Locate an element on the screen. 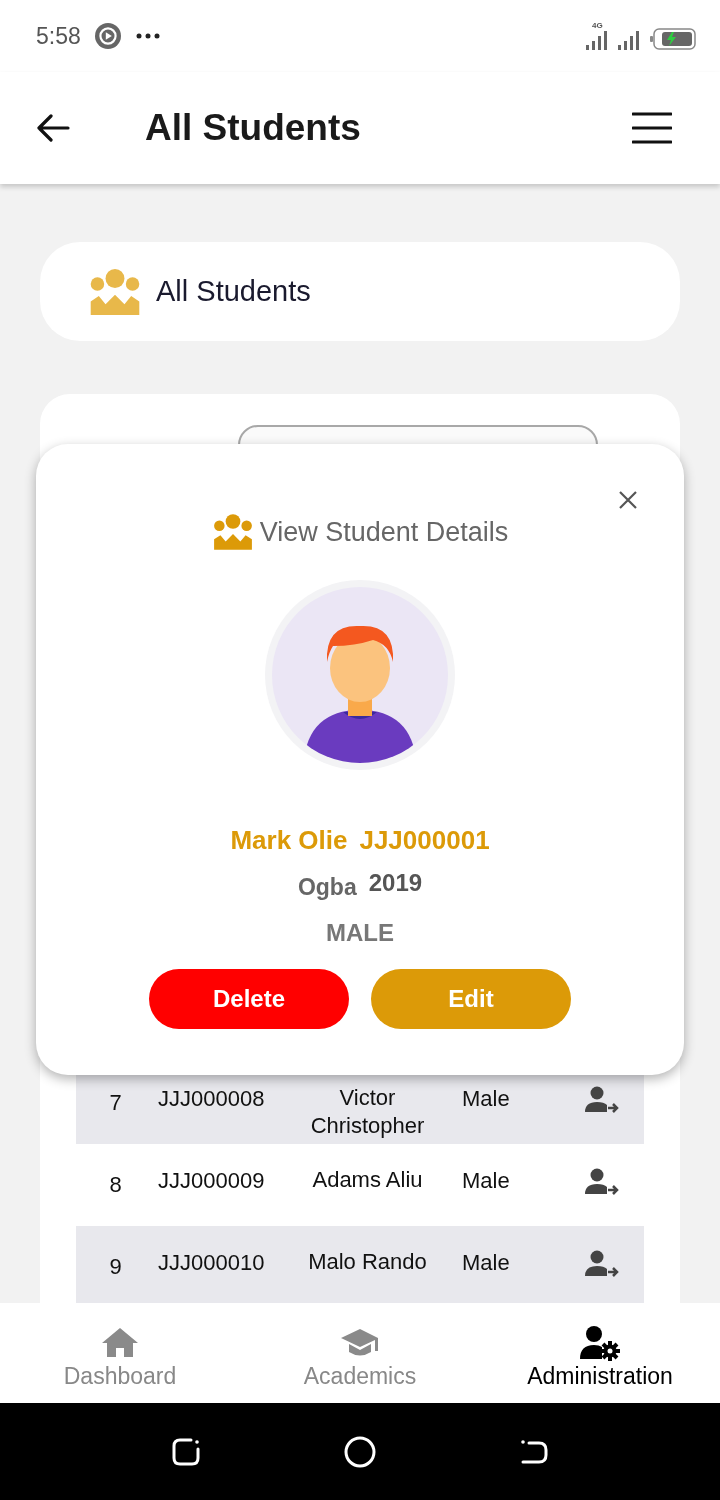 Image resolution: width=720 pixels, height=1500 pixels. nav-tab: Administration is located at coordinates (600, 1353).